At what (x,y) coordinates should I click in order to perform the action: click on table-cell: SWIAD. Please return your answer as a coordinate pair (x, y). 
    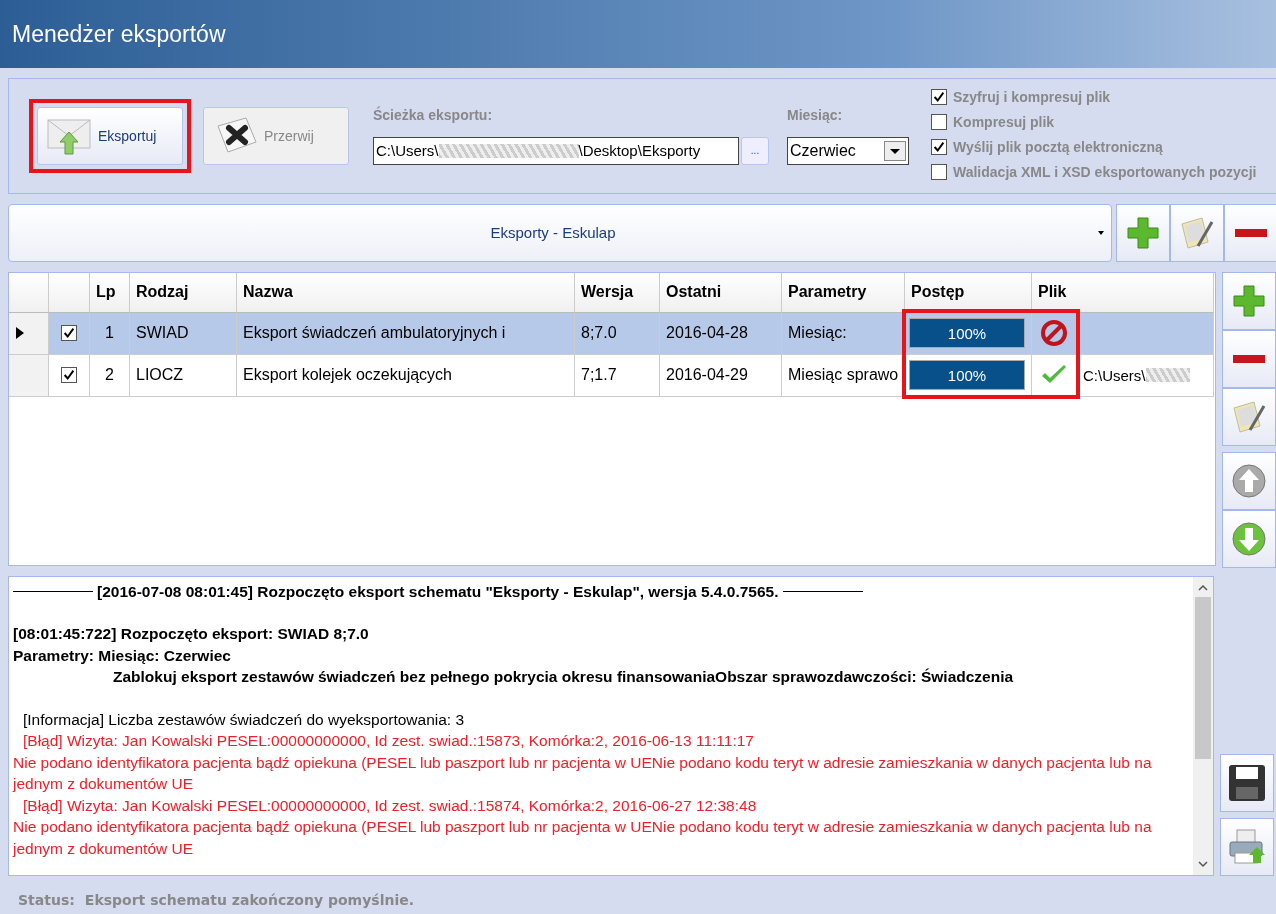
    Looking at the image, I should click on (183, 333).